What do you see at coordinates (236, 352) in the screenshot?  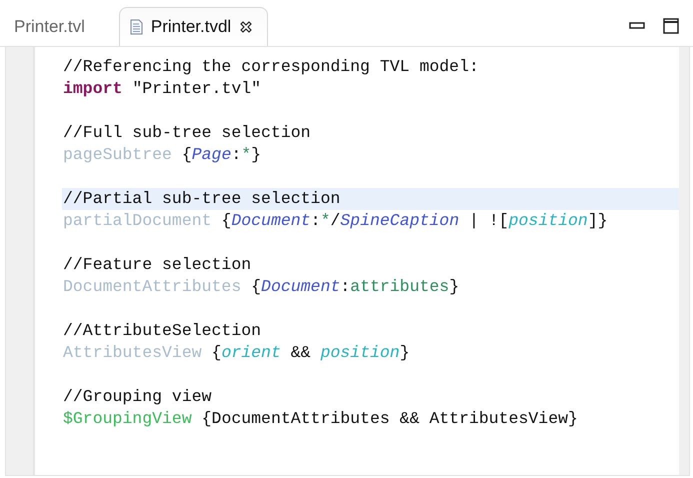 I see `code-line: AttributesView {orient && position}` at bounding box center [236, 352].